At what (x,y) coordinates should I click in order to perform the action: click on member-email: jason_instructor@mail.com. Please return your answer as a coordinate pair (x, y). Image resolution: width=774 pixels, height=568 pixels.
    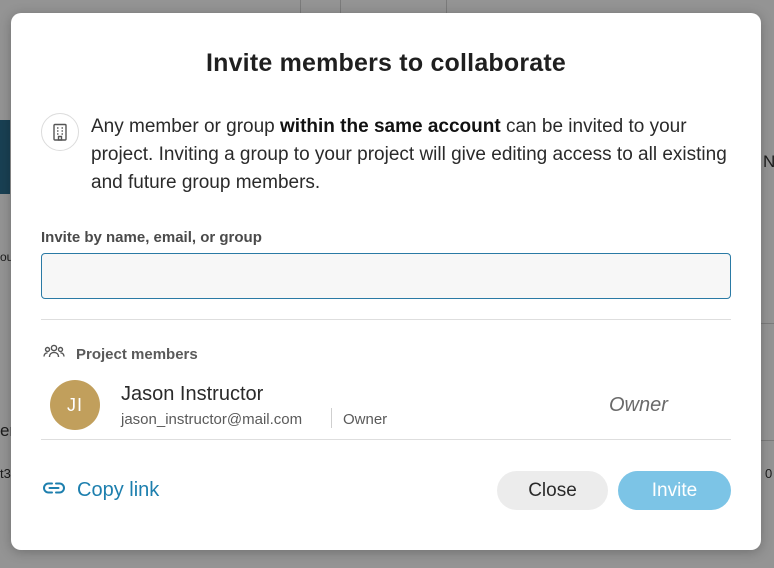
    Looking at the image, I should click on (212, 419).